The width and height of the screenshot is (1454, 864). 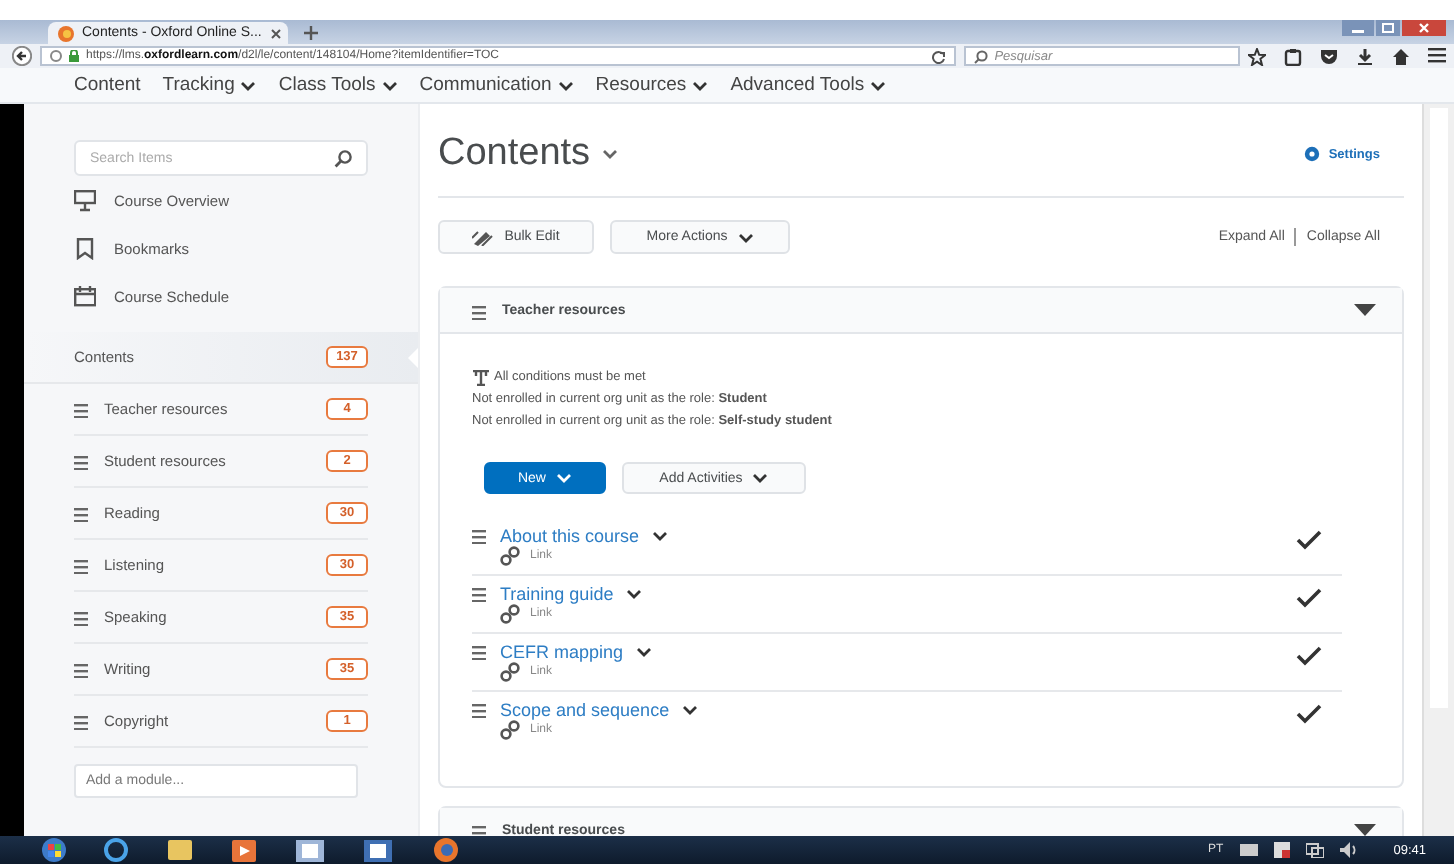 I want to click on flag-icon, so click(x=1281, y=850).